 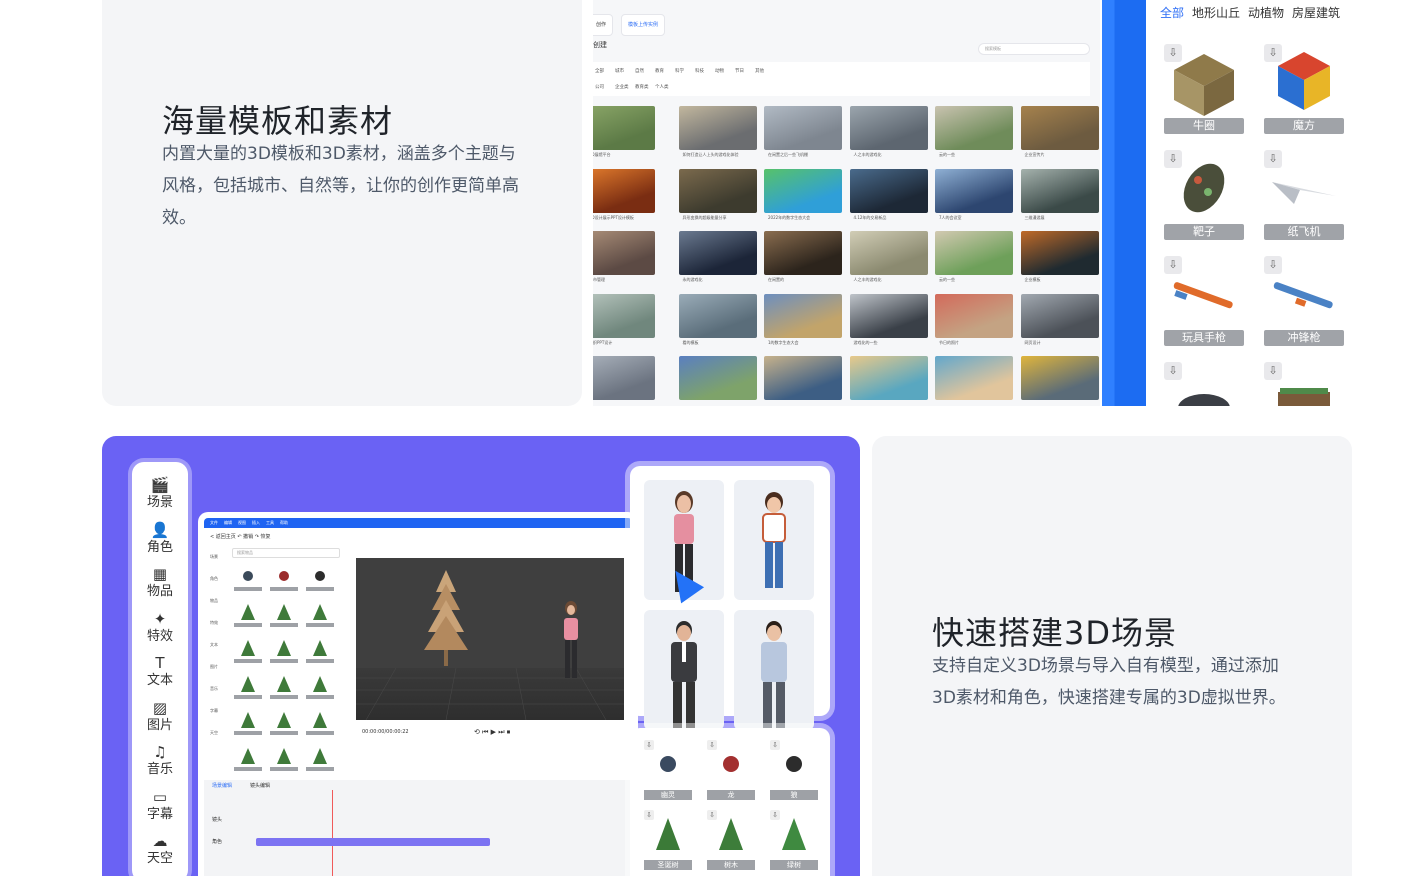 I want to click on prop-item: ⇩ 绿树, so click(x=794, y=840).